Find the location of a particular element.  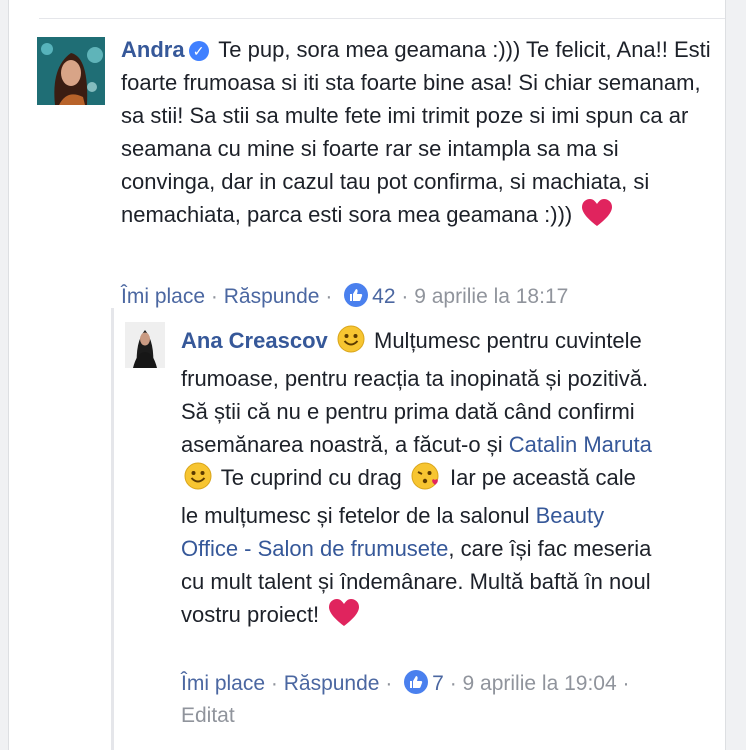

reaction-count: 42 is located at coordinates (383, 296).